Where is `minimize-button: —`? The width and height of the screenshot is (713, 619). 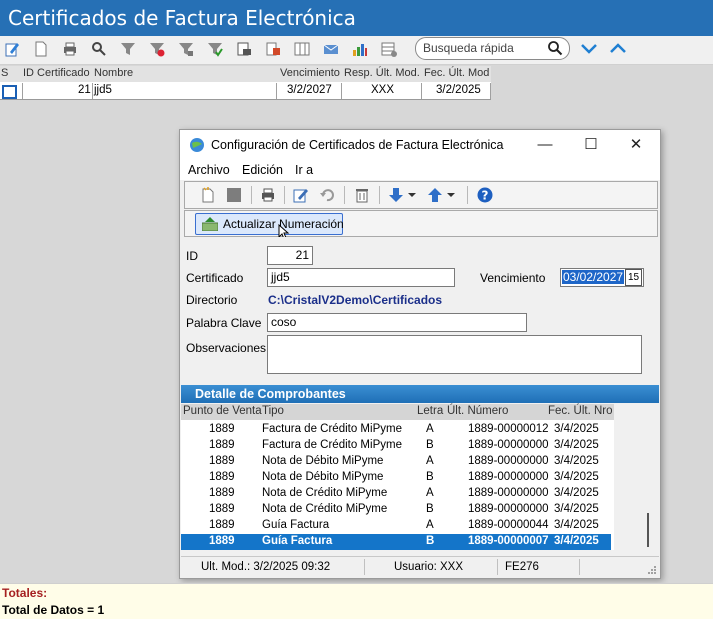
minimize-button: — is located at coordinates (545, 145).